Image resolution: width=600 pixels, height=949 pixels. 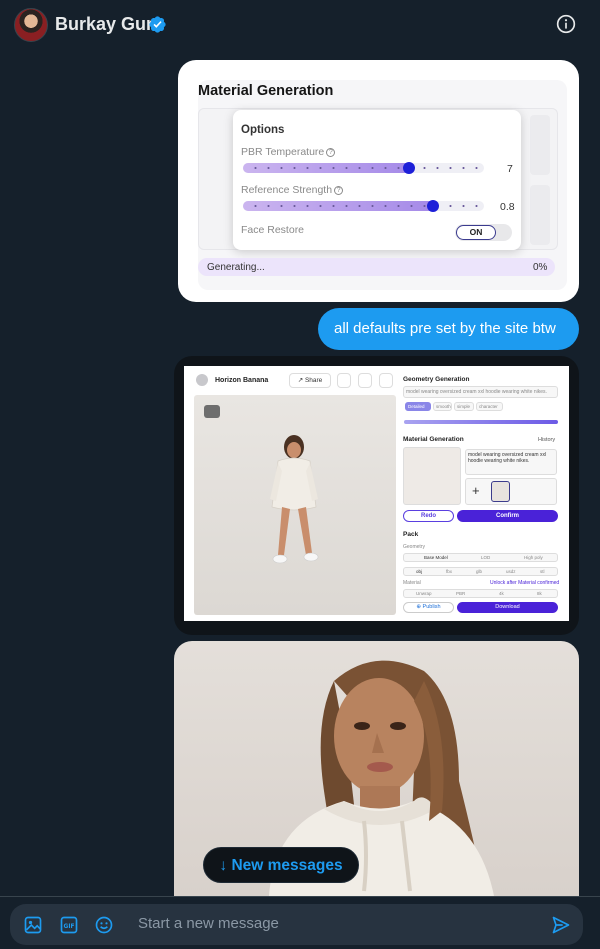 What do you see at coordinates (365, 380) in the screenshot?
I see `settings-icon` at bounding box center [365, 380].